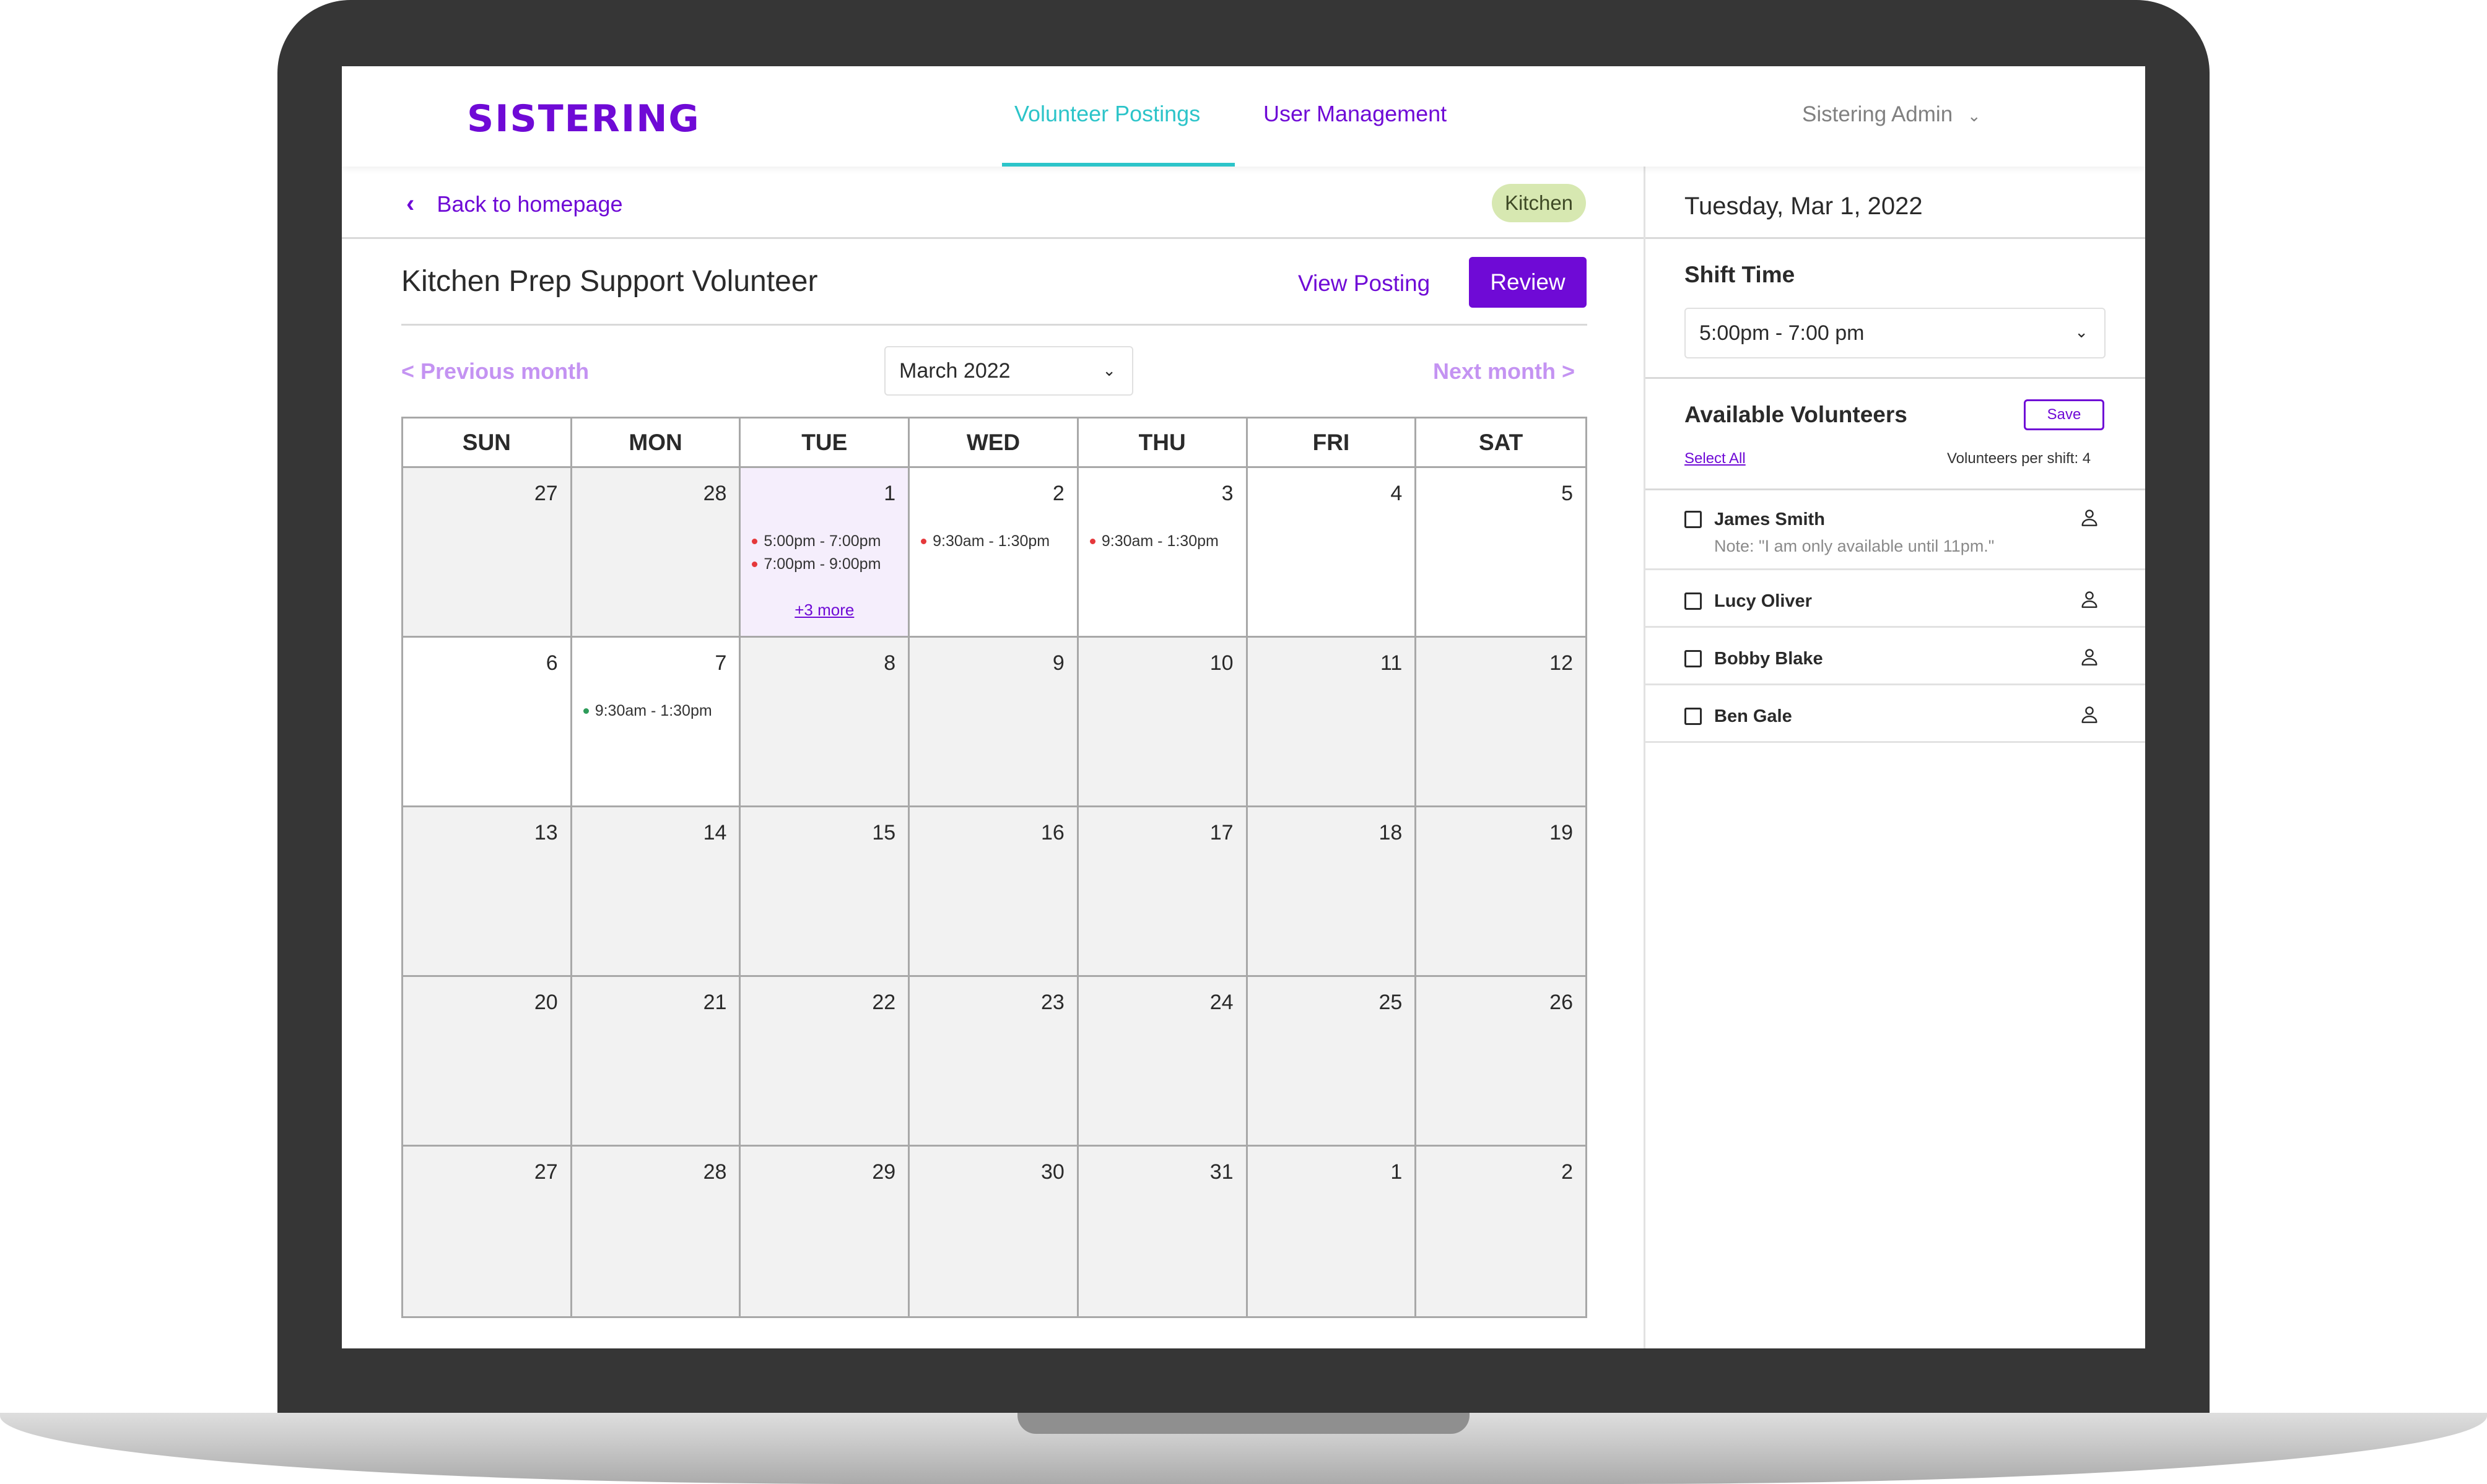  I want to click on calendar-day-cell: 18, so click(1332, 892).